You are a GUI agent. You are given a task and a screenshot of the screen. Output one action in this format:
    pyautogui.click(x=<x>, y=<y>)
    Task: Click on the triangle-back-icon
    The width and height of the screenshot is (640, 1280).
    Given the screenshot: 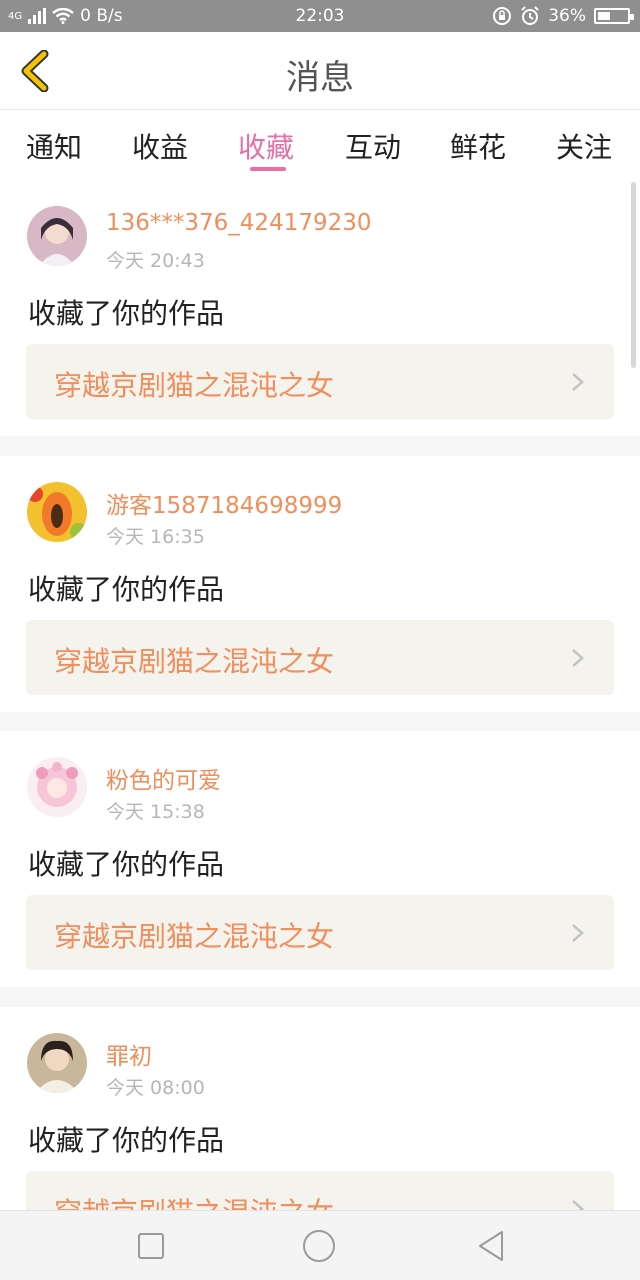 What is the action you would take?
    pyautogui.click(x=491, y=1246)
    